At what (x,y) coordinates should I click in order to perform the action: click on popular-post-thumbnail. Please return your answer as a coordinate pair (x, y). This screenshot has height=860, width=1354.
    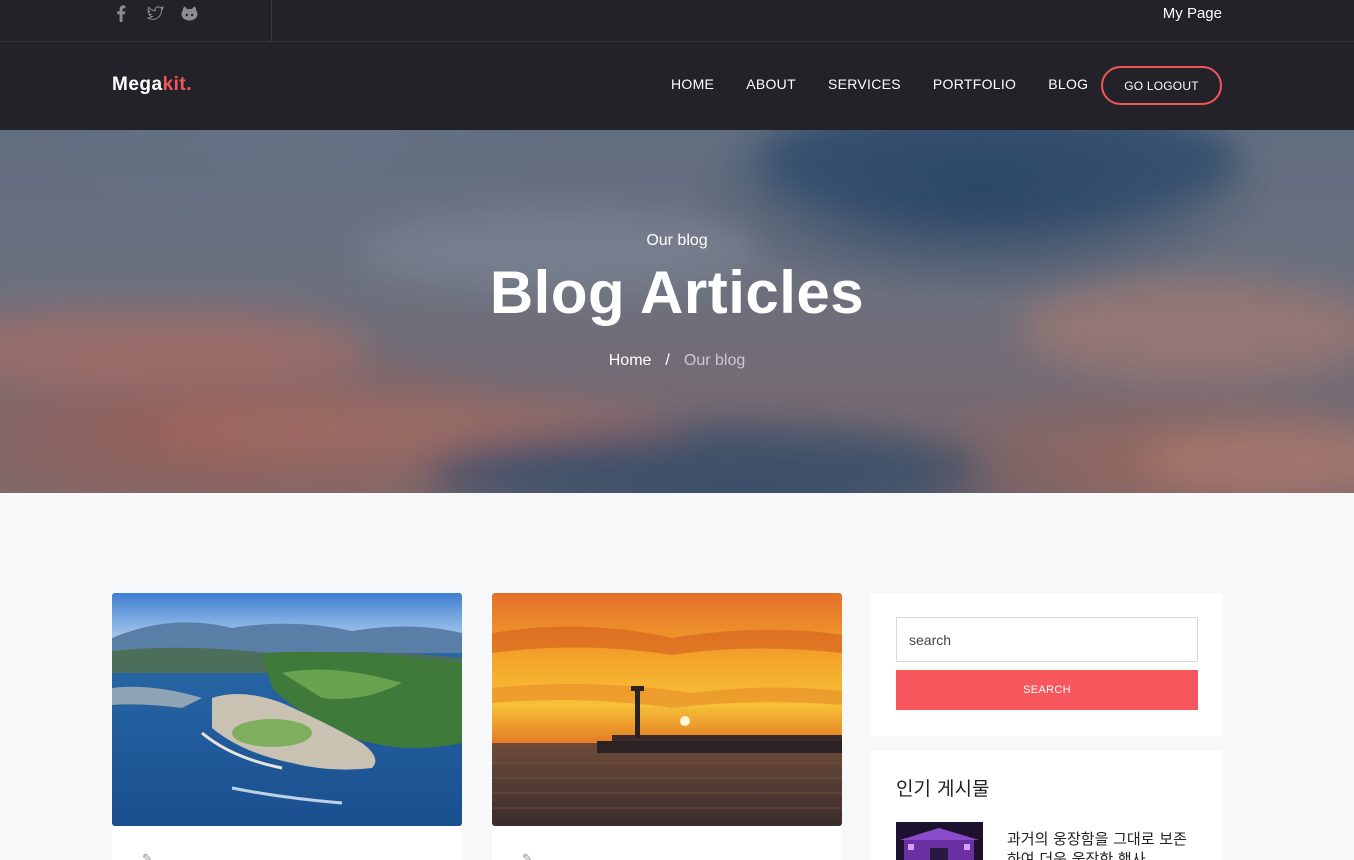
    Looking at the image, I should click on (939, 841).